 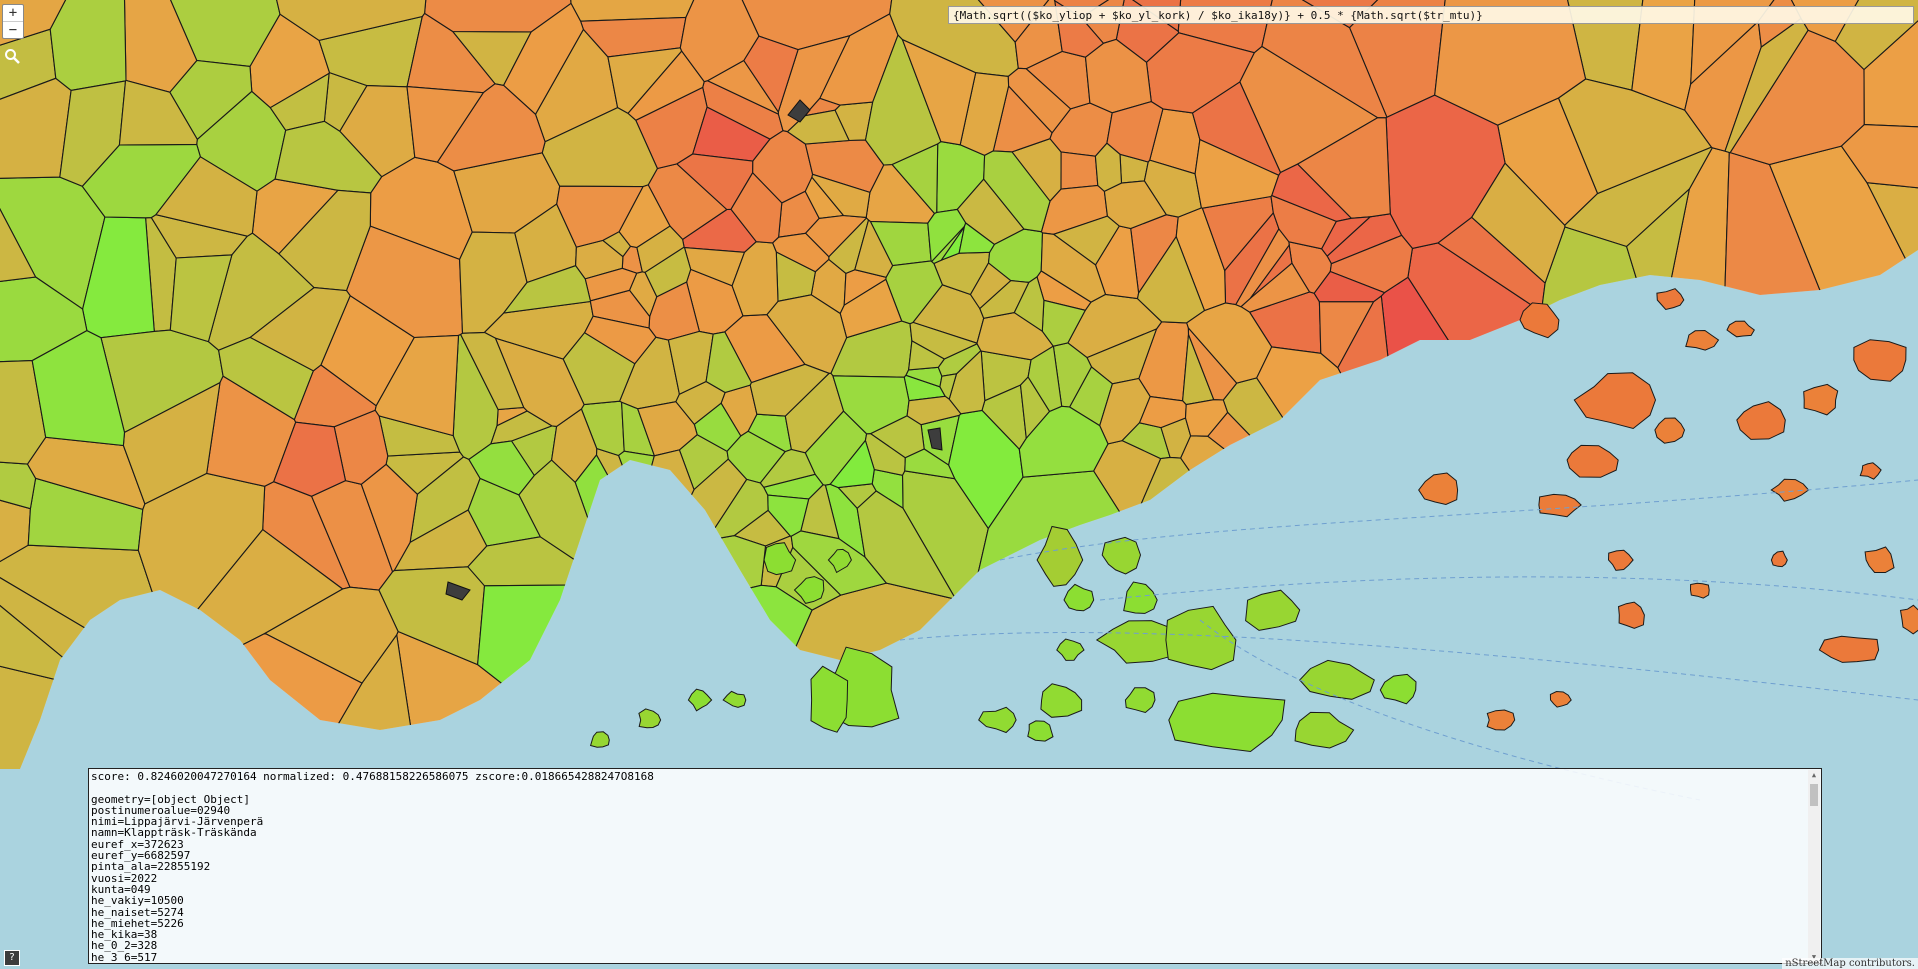 What do you see at coordinates (1814, 775) in the screenshot?
I see `scroll-up-icon: ▲` at bounding box center [1814, 775].